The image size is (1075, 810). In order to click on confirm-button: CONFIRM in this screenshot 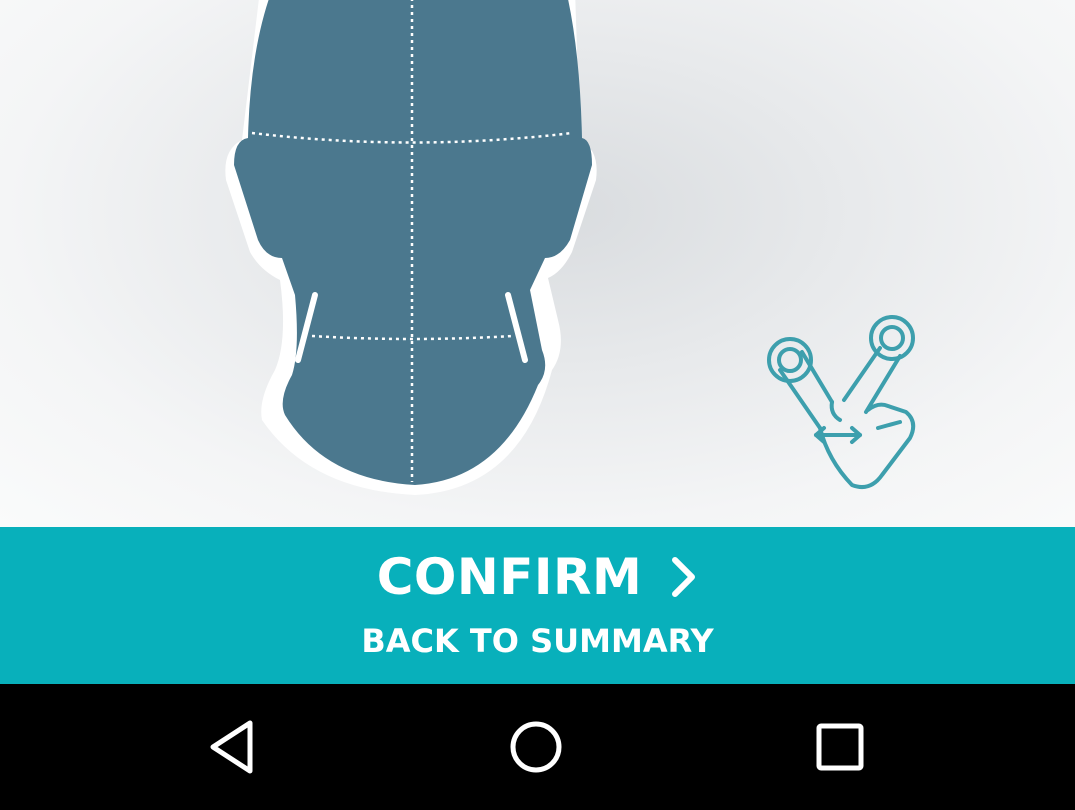, I will do `click(537, 577)`.